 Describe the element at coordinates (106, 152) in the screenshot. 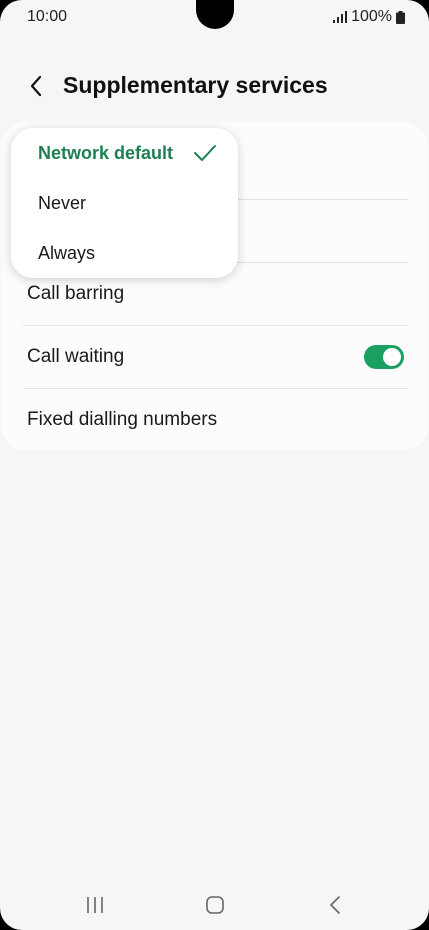

I see `option-label: Network default` at that location.